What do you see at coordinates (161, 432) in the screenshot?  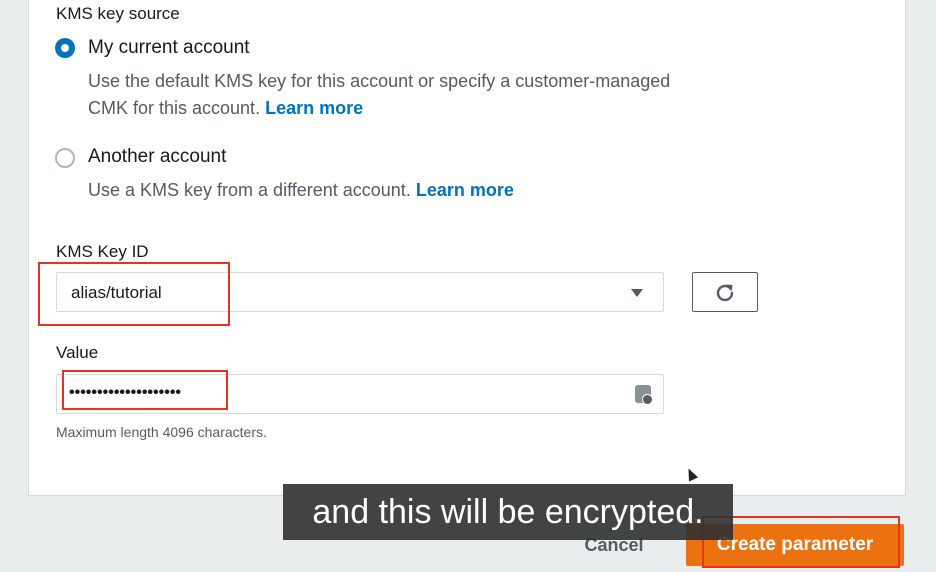 I see `value-hint: Maximum length 4096 characters.` at bounding box center [161, 432].